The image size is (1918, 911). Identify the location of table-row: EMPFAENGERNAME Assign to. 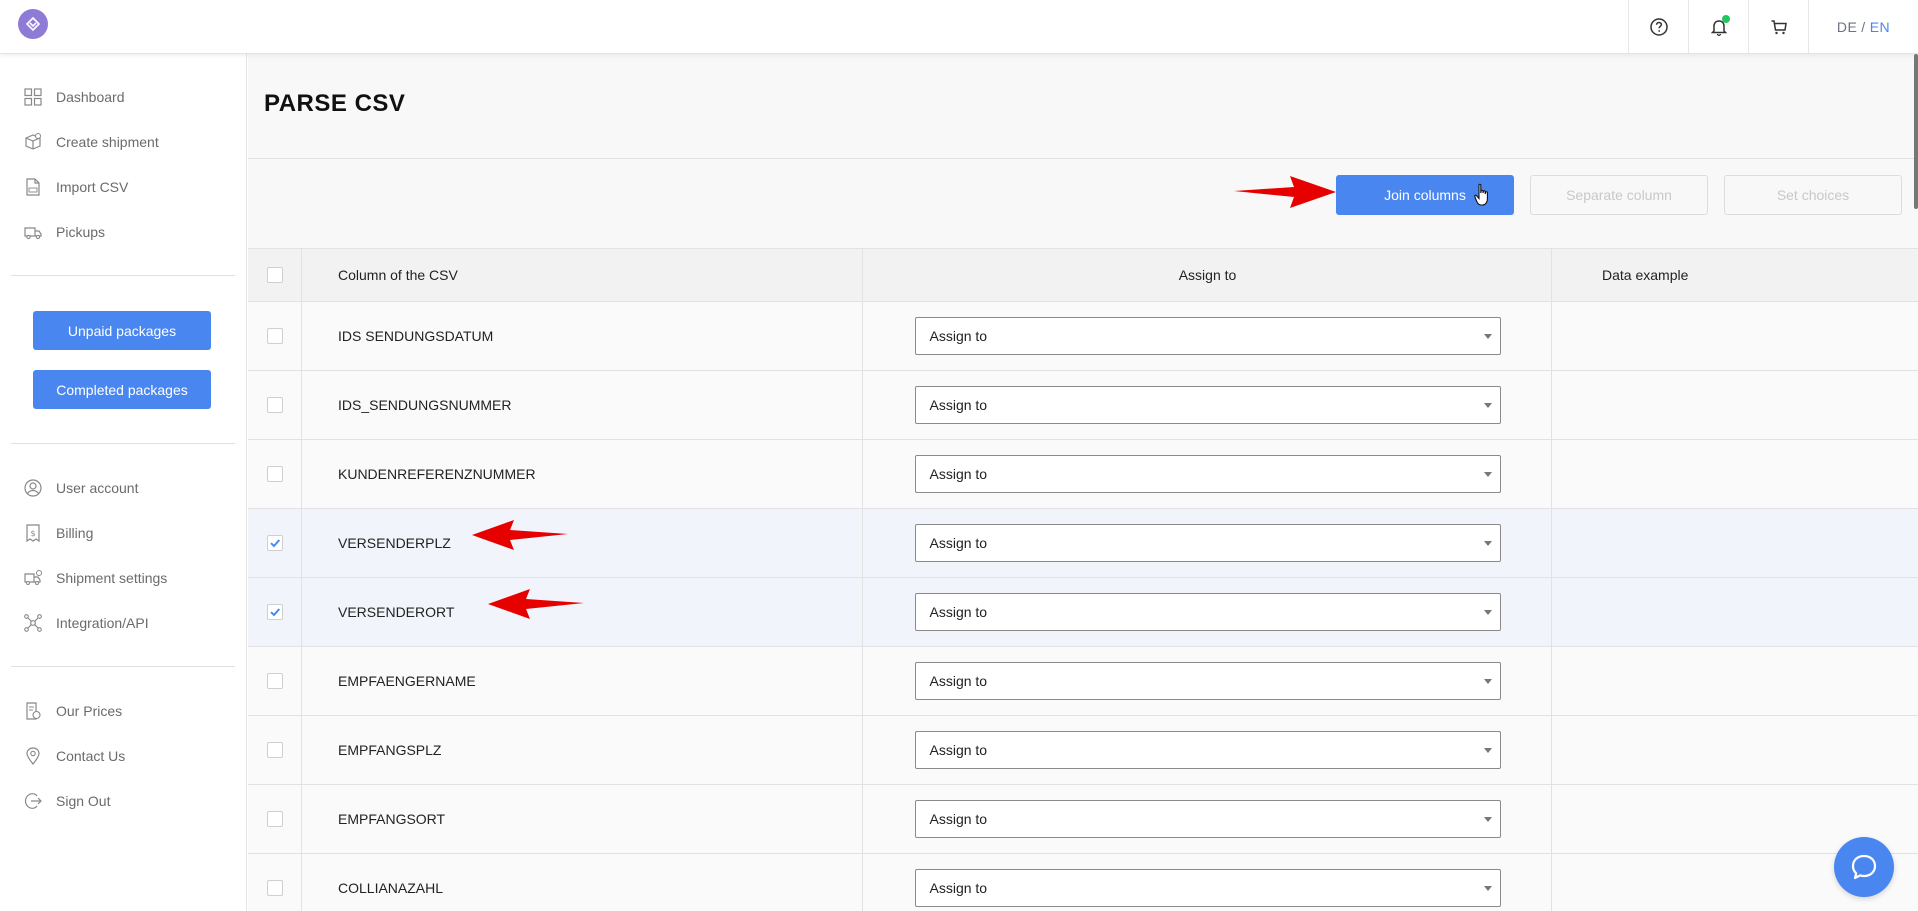
(1083, 681).